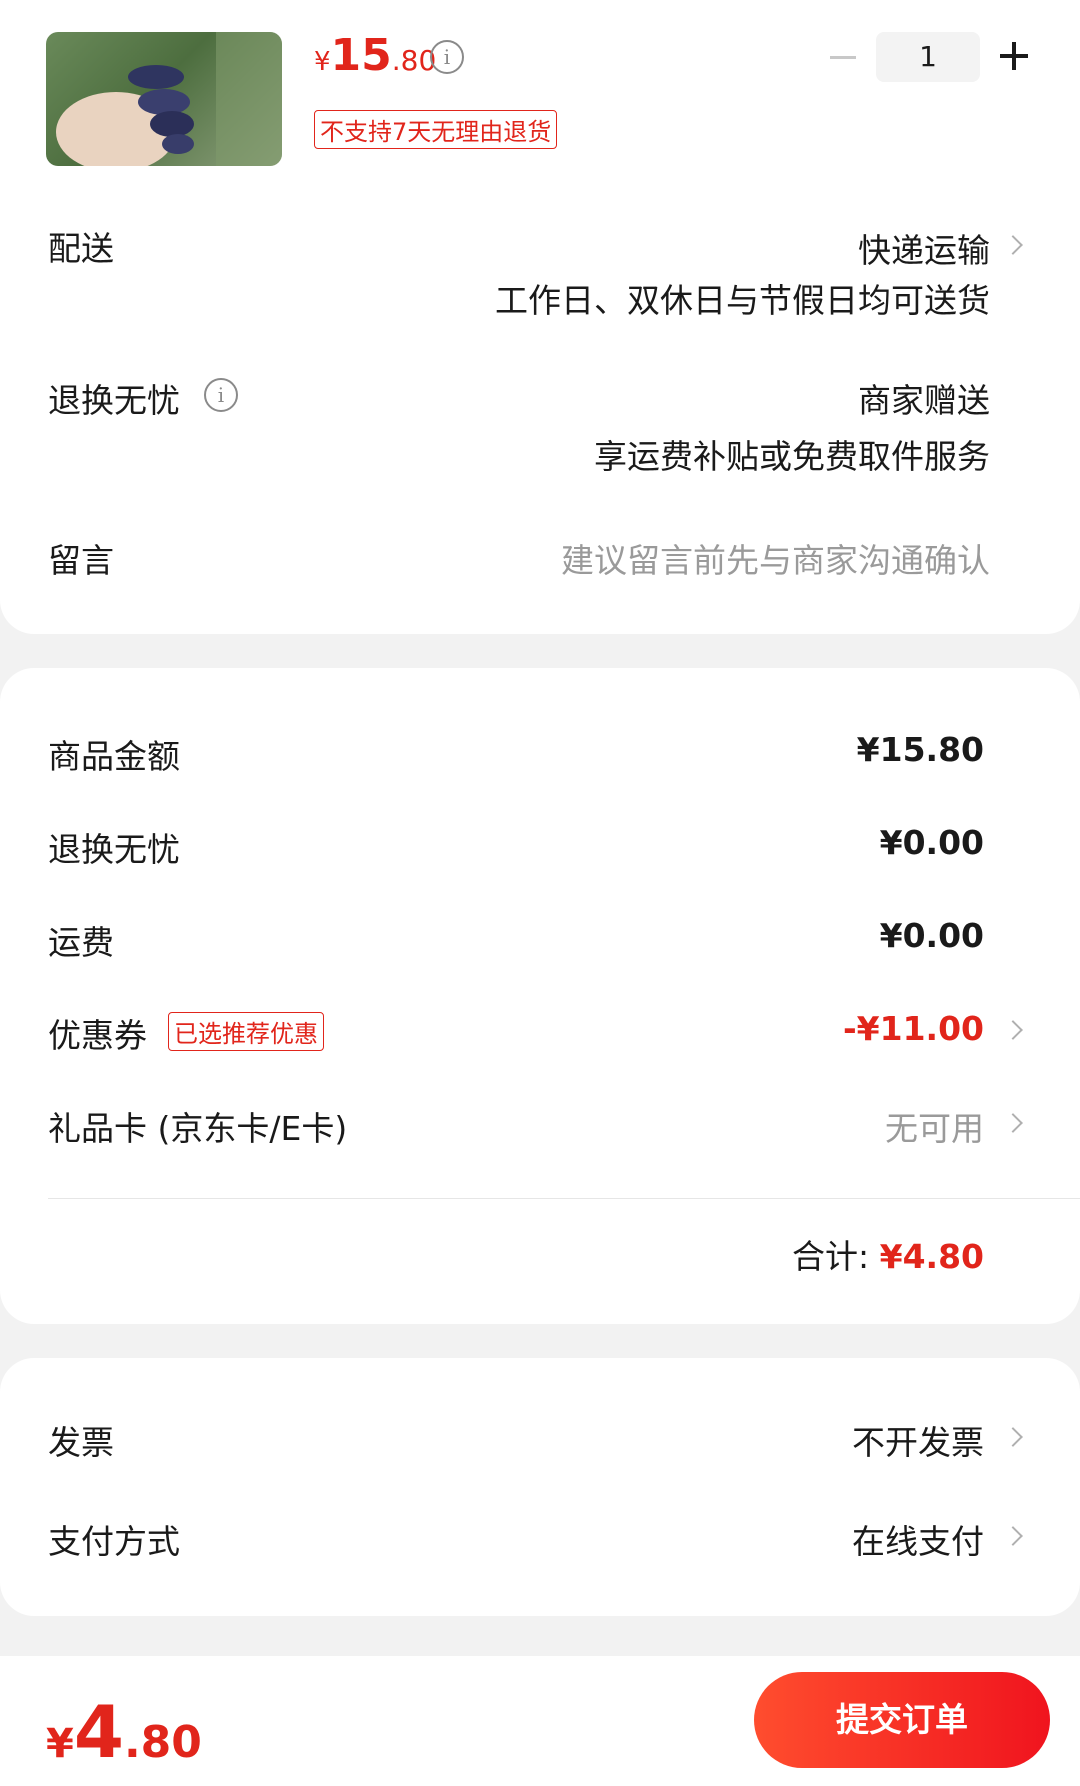  I want to click on no-return-tag: 不支持7天无理由退货, so click(436, 129).